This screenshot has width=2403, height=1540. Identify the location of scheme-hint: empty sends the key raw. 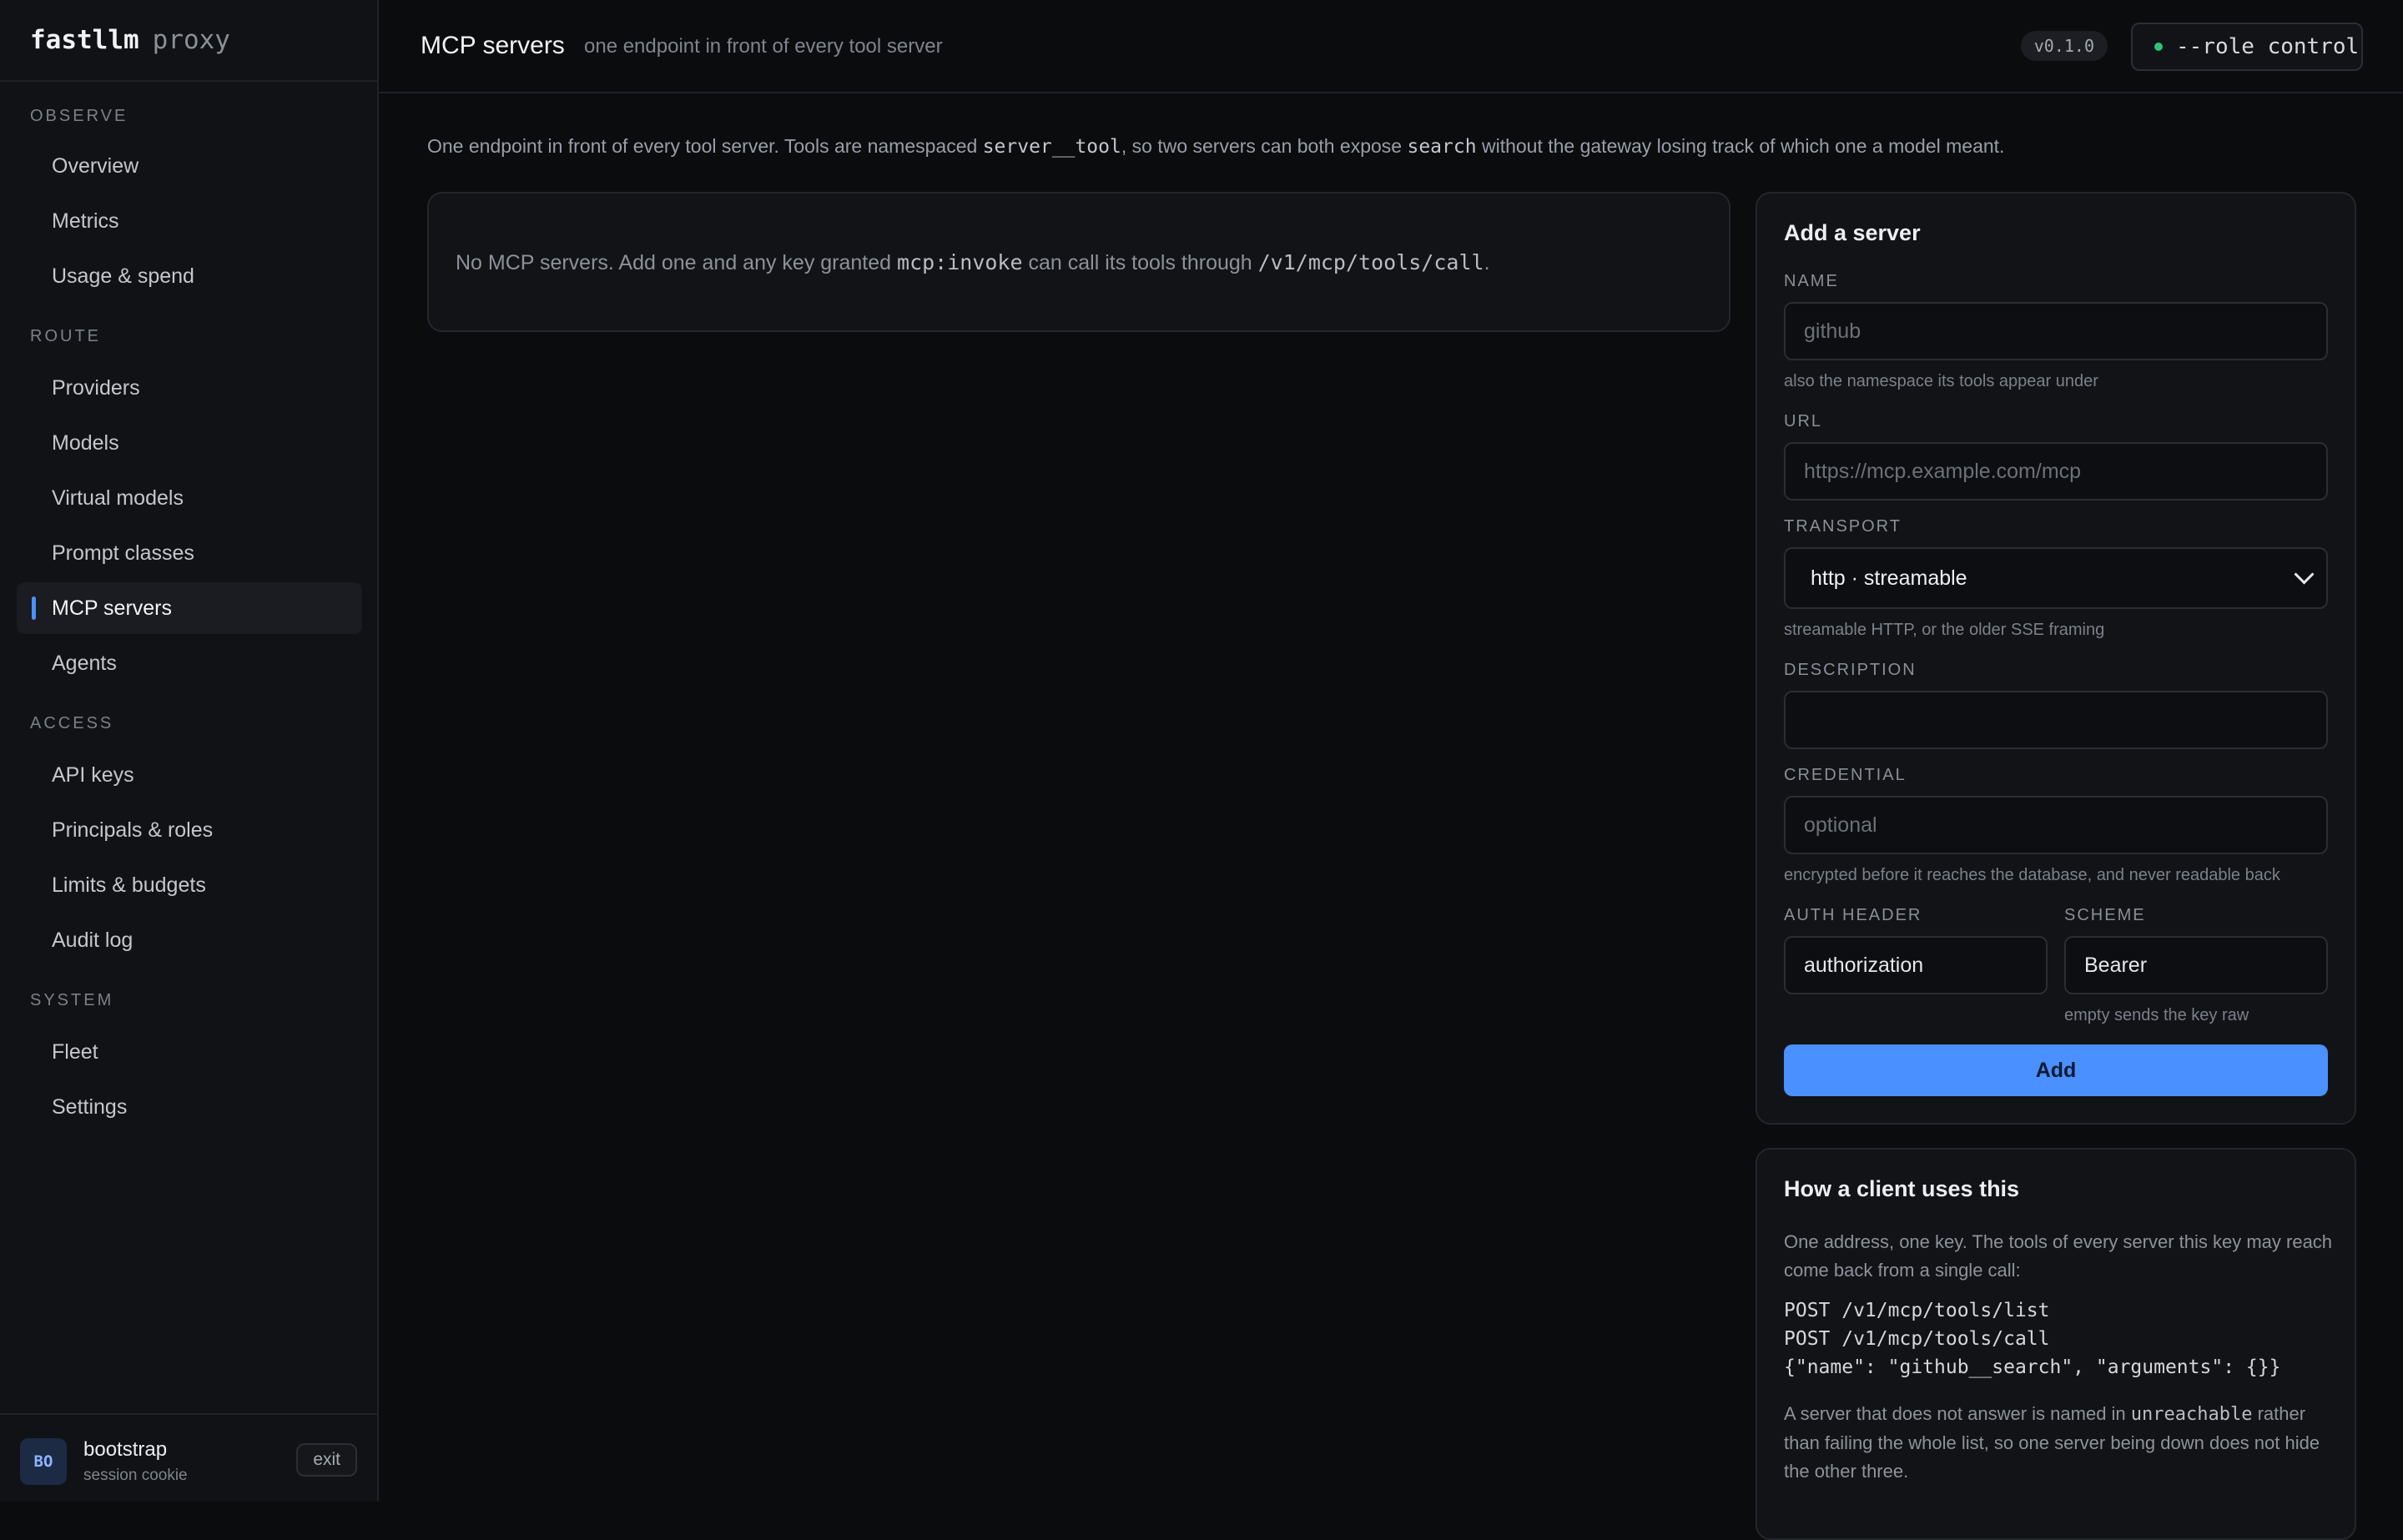
(2156, 1015).